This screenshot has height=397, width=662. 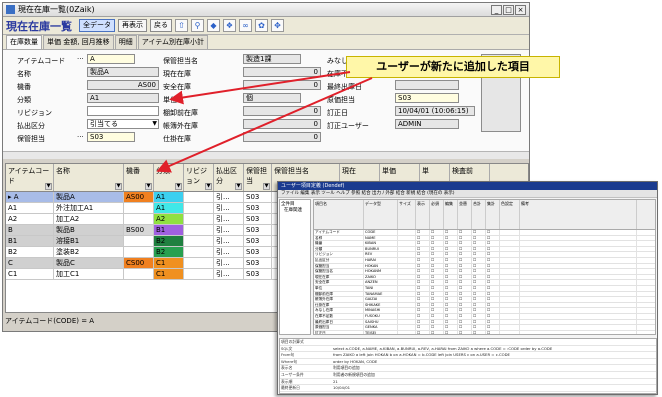 I want to click on haraidashi-select: 引当てる, so click(x=123, y=124).